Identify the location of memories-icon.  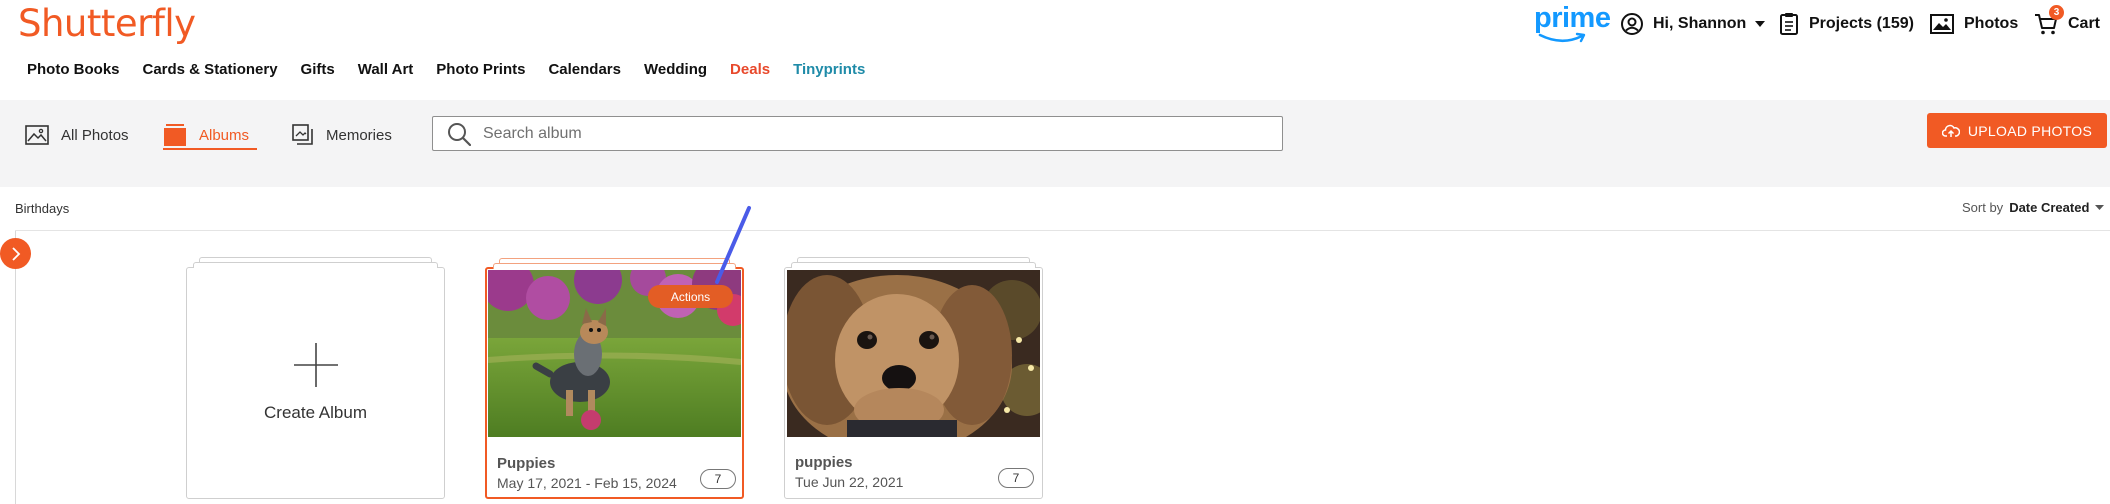
(302, 134).